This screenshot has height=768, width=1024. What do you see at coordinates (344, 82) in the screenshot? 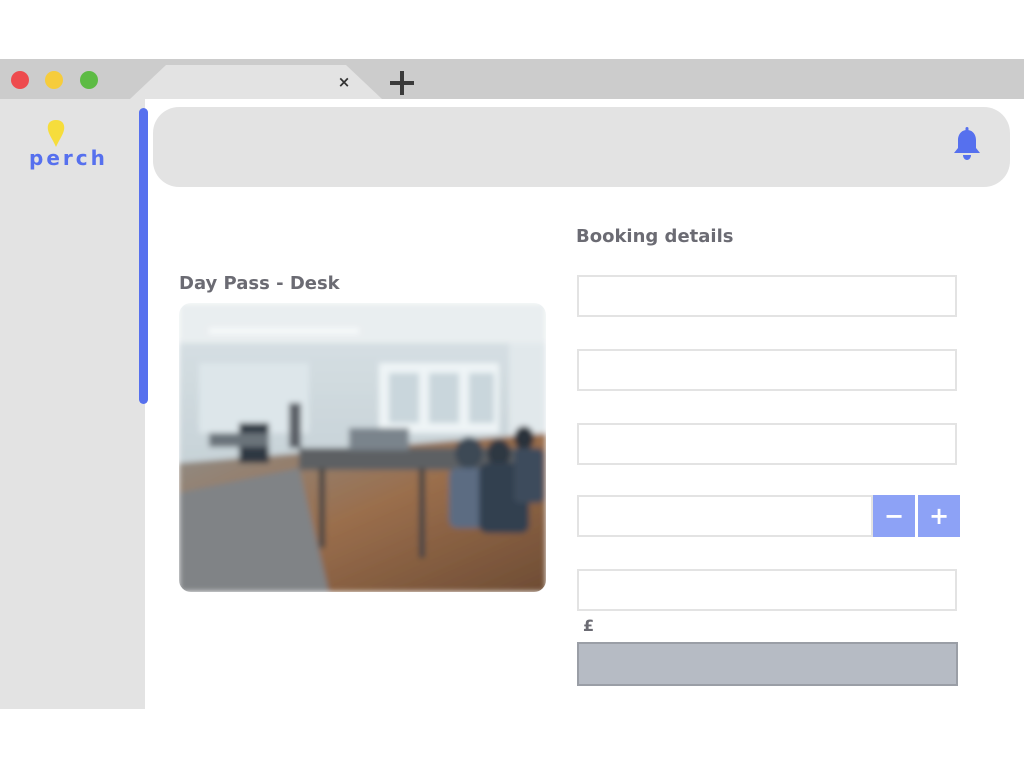
I see `tab-close-icon: ×` at bounding box center [344, 82].